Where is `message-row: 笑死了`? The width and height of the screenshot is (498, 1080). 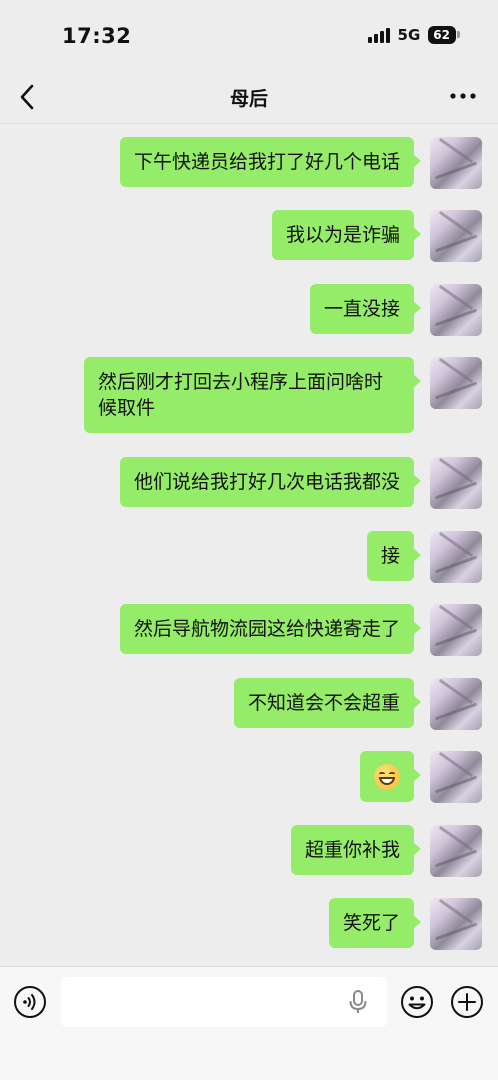
message-row: 笑死了 is located at coordinates (405, 924).